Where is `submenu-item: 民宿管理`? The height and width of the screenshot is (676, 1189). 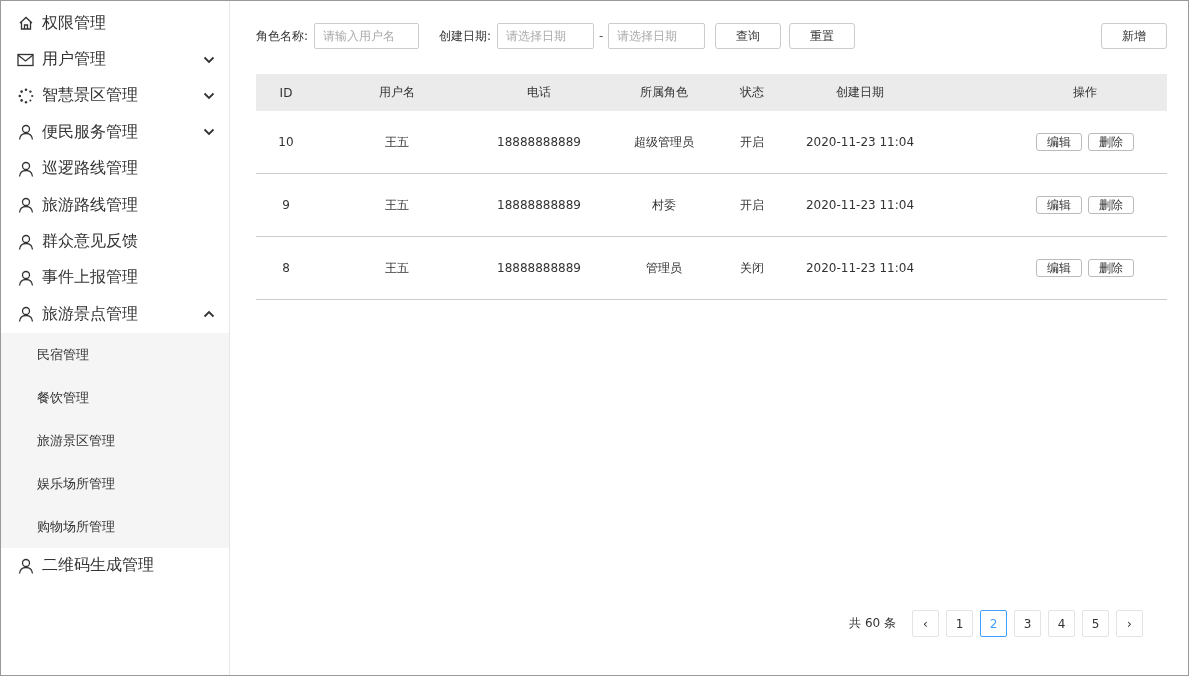 submenu-item: 民宿管理 is located at coordinates (115, 354).